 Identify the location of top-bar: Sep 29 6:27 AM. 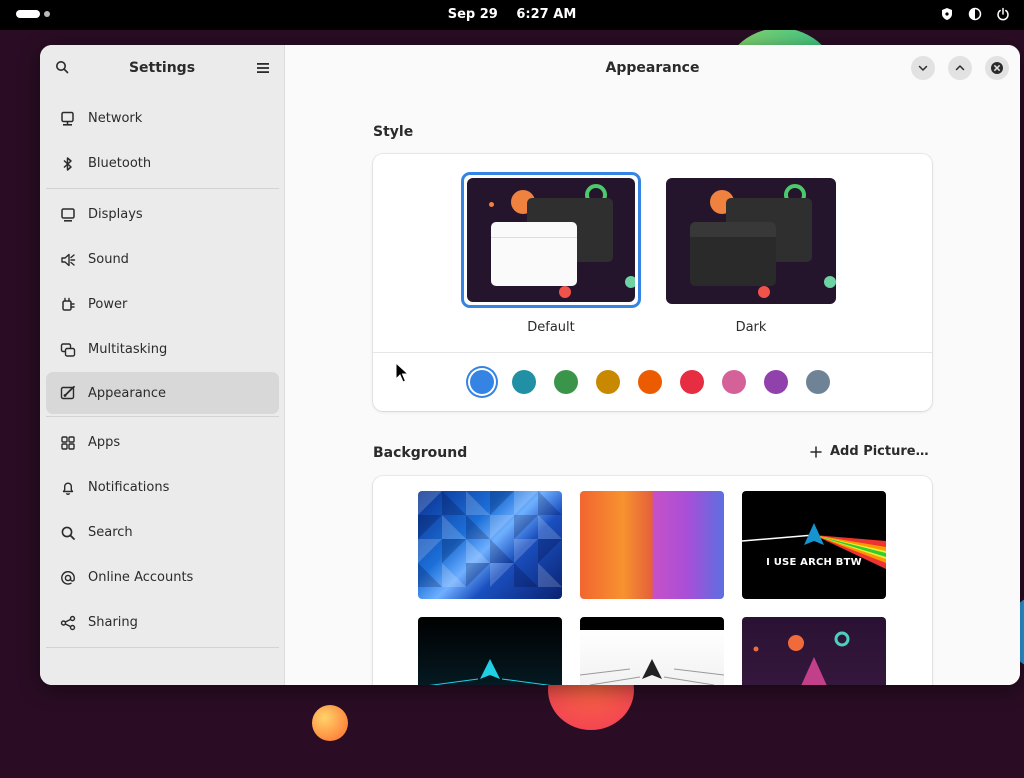
(512, 15).